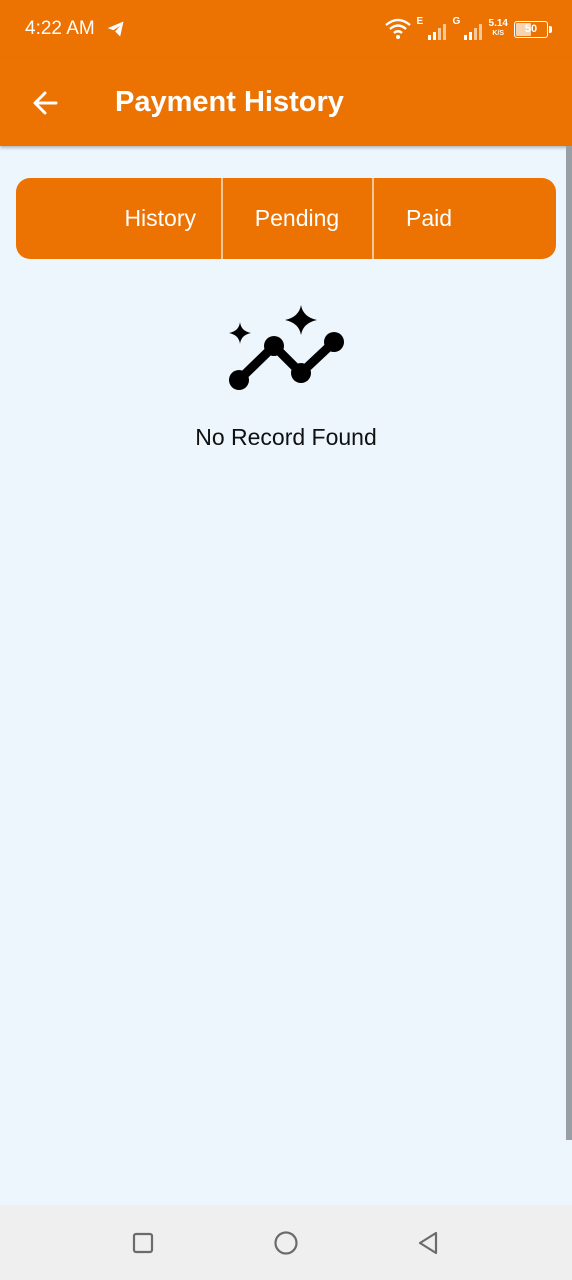  I want to click on tab-pending: Pending, so click(297, 218).